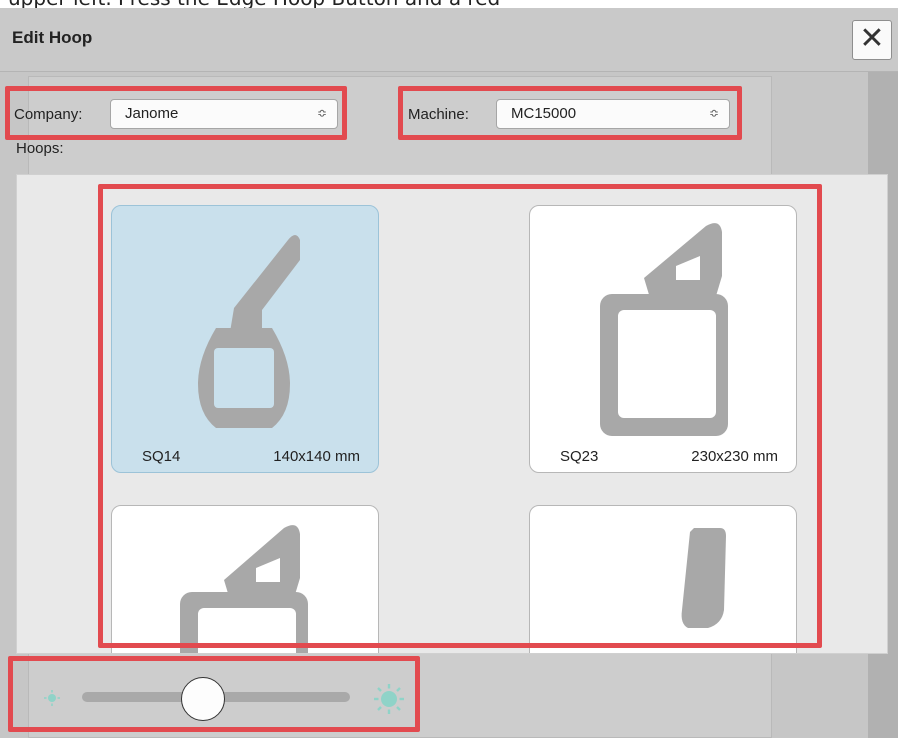 The image size is (898, 738). I want to click on close-icon: ✕, so click(872, 38).